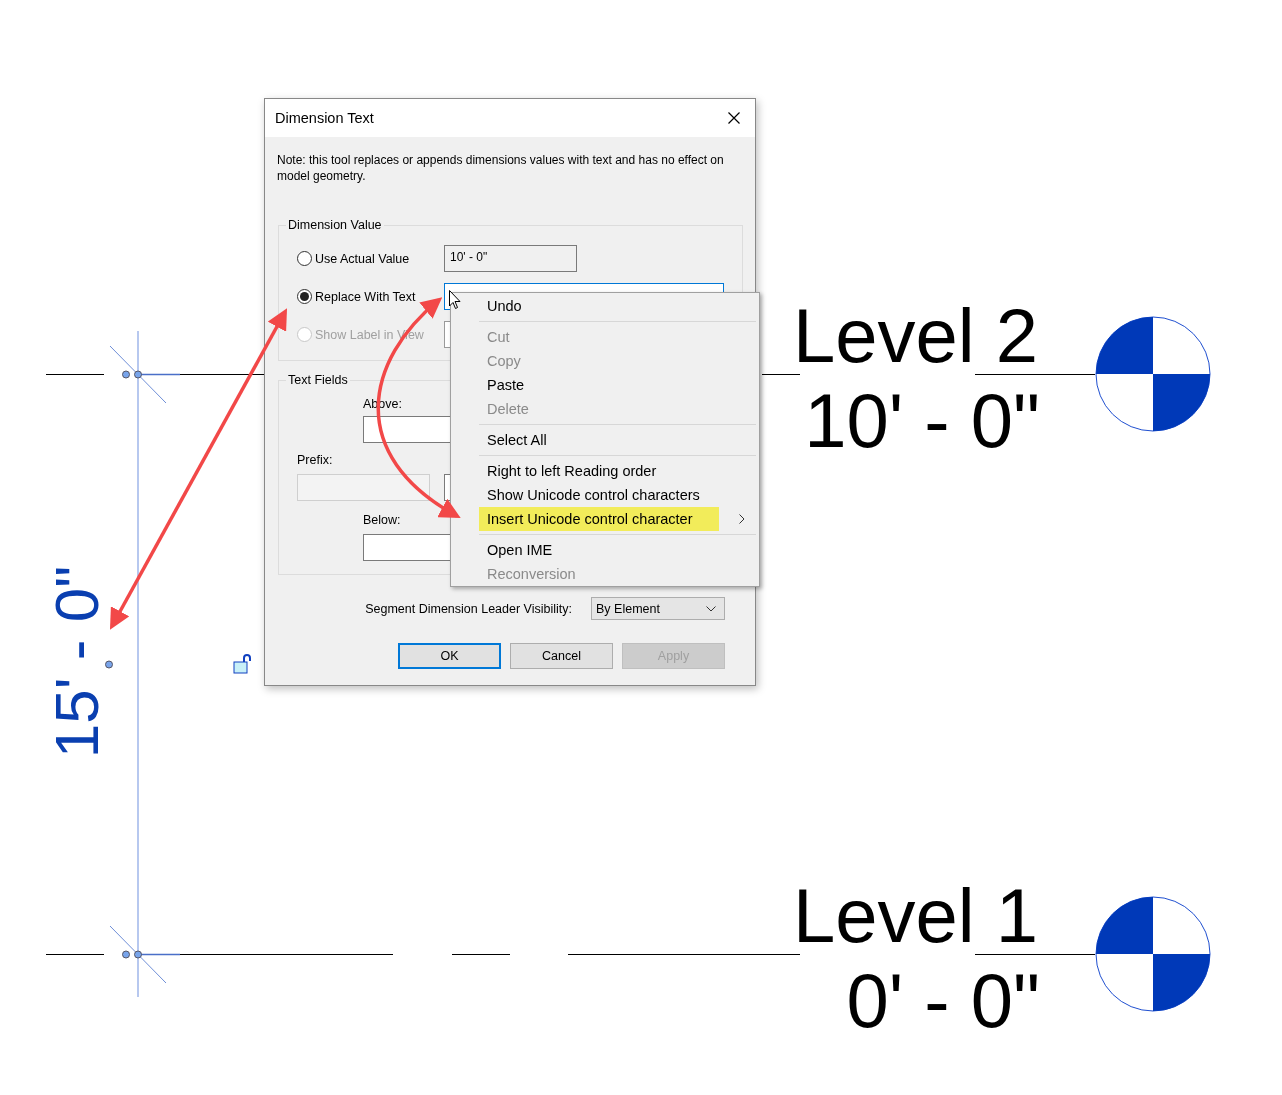  I want to click on group-title: Text Fields, so click(318, 380).